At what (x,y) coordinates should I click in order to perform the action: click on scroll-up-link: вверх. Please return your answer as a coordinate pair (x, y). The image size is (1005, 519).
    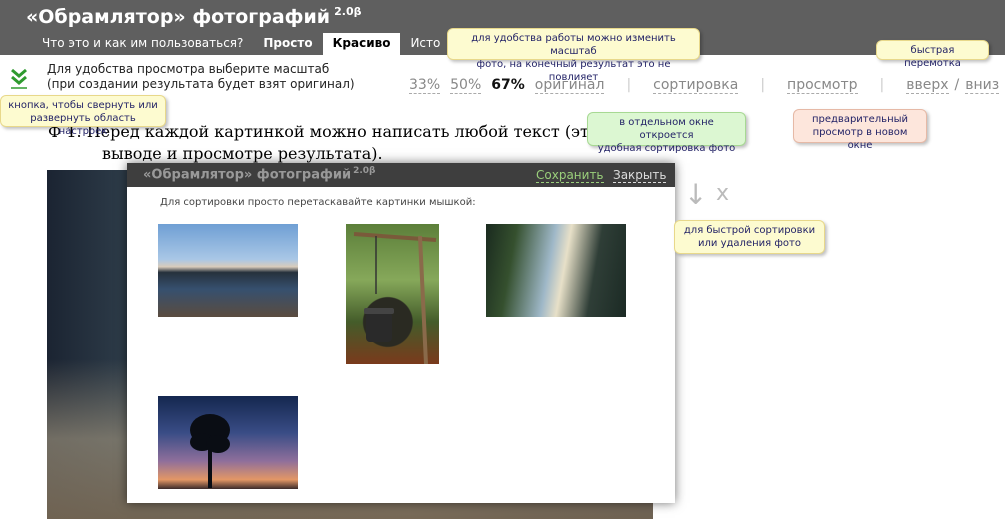
    Looking at the image, I should click on (927, 85).